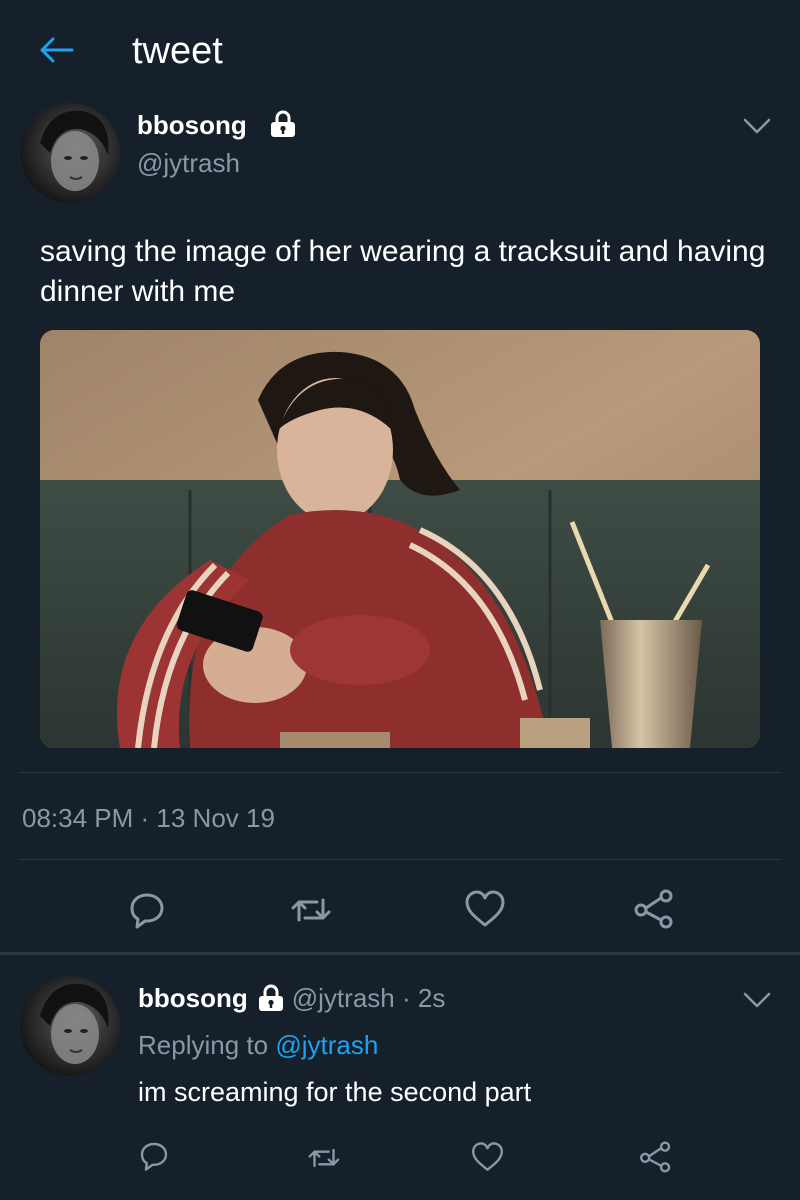 This screenshot has height=1200, width=800. Describe the element at coordinates (188, 163) in the screenshot. I see `author-handle: @jytrash` at that location.